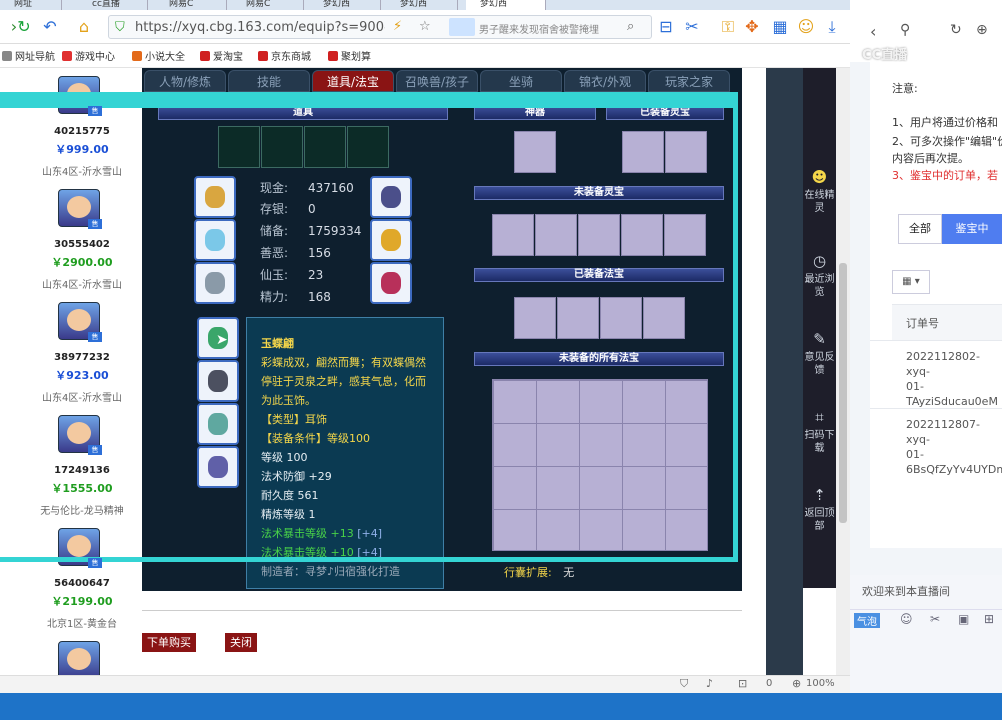 The width and height of the screenshot is (1002, 720). Describe the element at coordinates (215, 240) in the screenshot. I see `equipment-orb` at that location.